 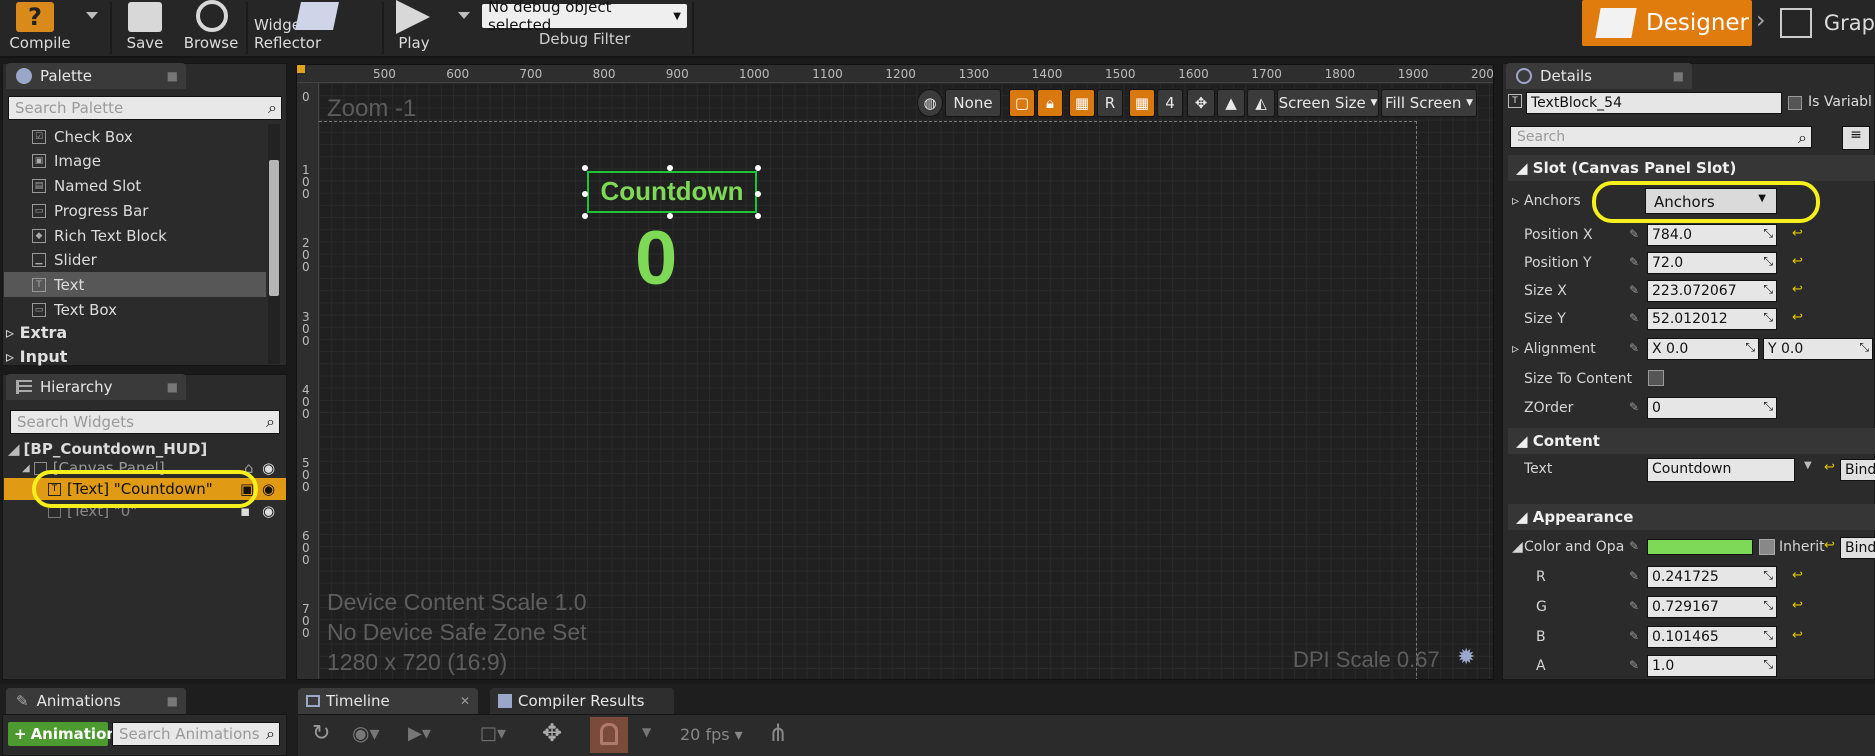 I want to click on tab-compiler-results: Compiler Results, so click(x=582, y=701).